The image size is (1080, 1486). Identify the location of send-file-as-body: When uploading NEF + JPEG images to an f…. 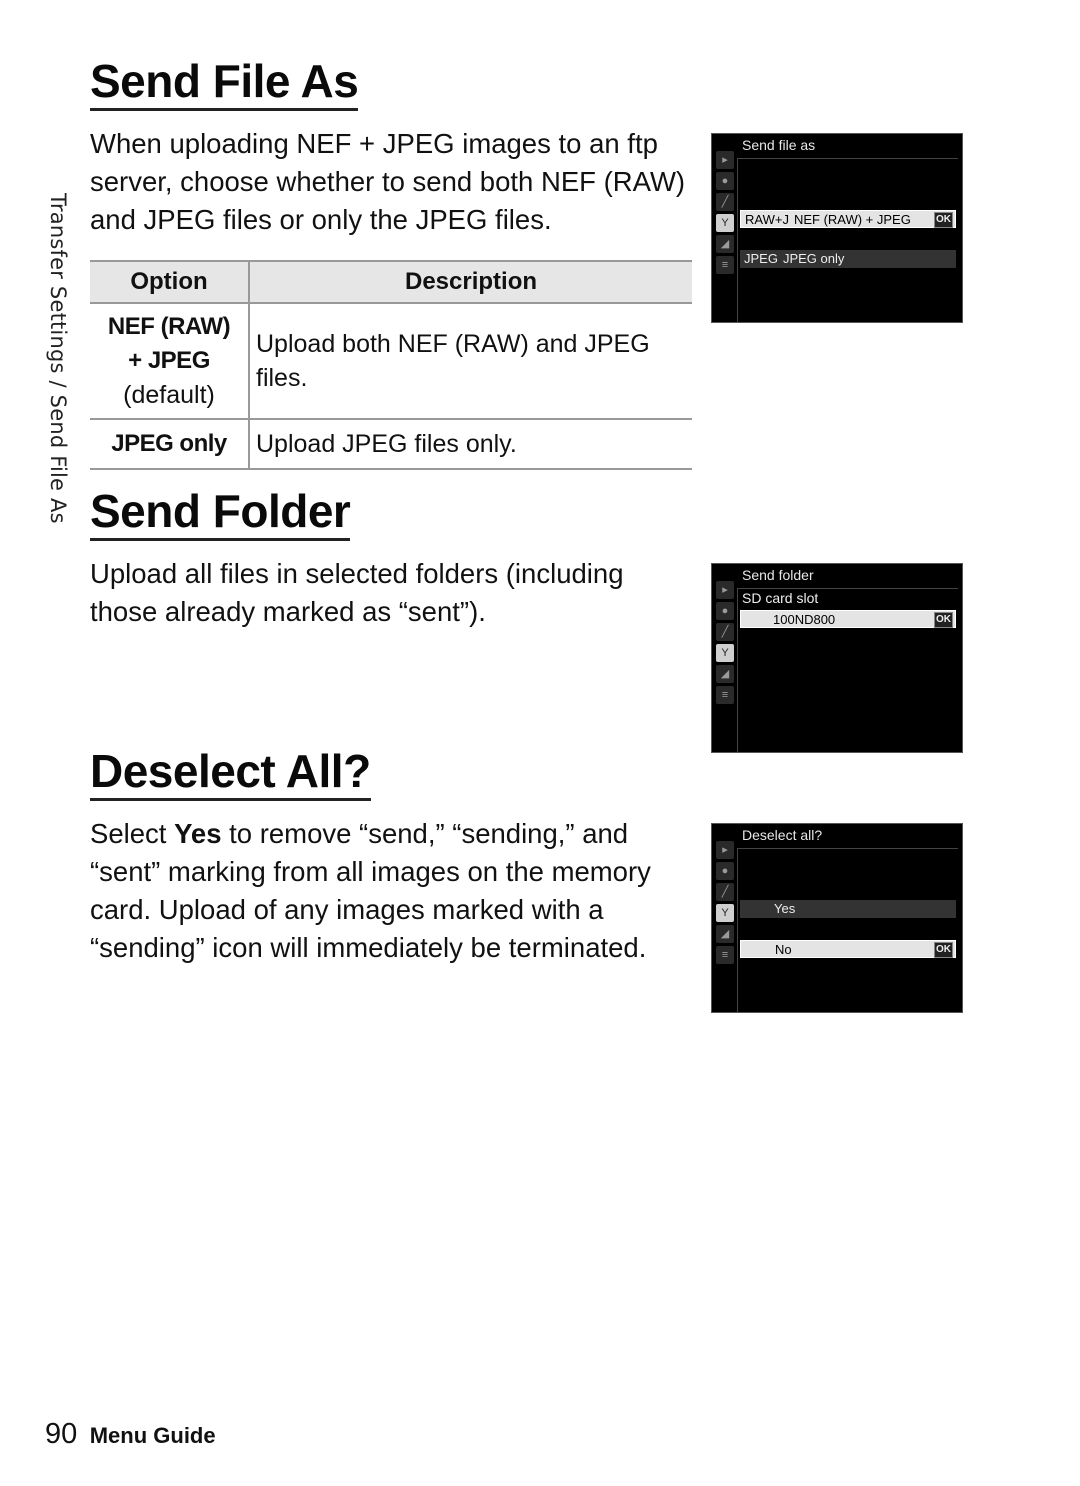
(388, 181).